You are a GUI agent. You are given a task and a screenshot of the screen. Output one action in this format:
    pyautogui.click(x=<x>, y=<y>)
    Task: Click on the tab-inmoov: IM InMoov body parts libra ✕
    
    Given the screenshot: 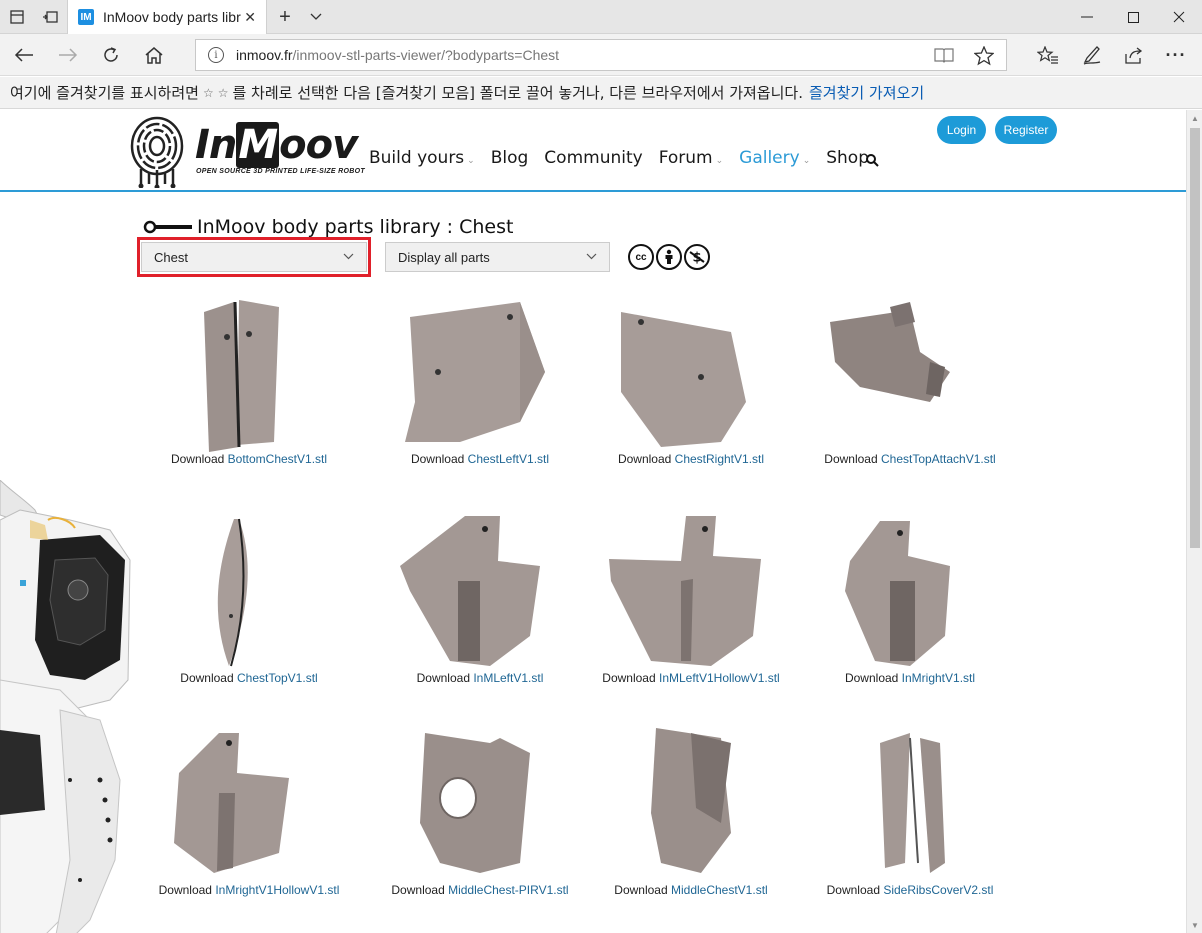 What is the action you would take?
    pyautogui.click(x=167, y=17)
    